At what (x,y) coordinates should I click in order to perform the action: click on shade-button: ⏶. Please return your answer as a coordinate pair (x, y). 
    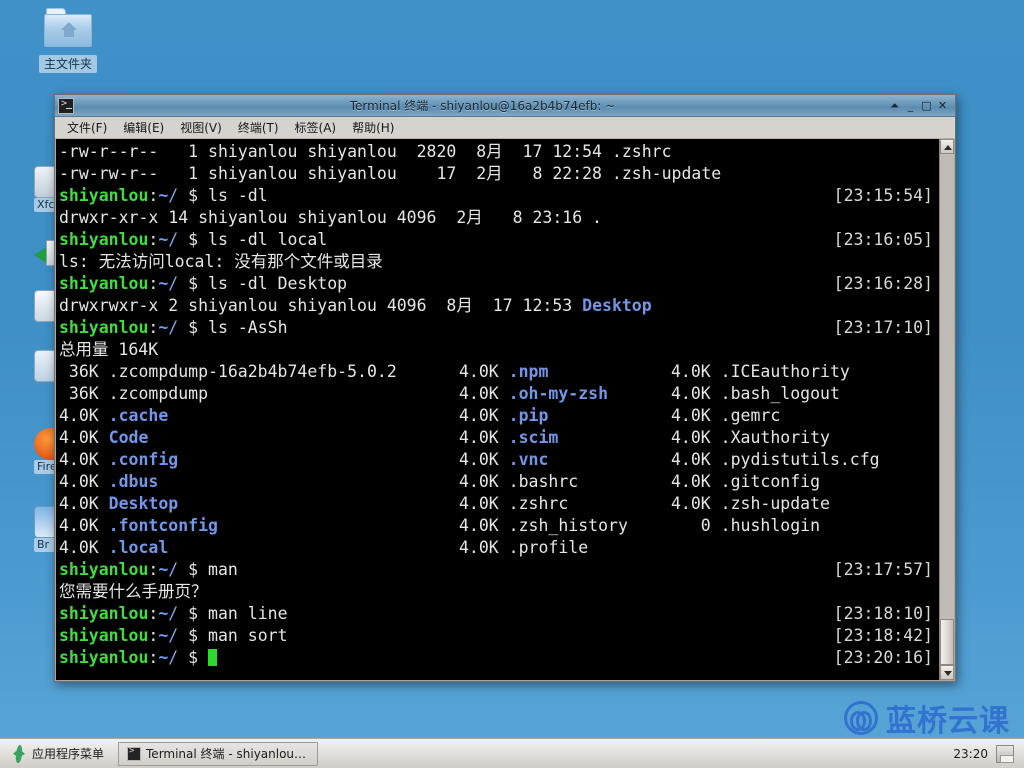
    Looking at the image, I should click on (894, 105).